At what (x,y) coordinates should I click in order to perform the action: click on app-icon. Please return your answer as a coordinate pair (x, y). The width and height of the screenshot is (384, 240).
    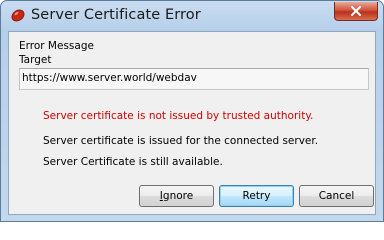
    Looking at the image, I should click on (18, 15).